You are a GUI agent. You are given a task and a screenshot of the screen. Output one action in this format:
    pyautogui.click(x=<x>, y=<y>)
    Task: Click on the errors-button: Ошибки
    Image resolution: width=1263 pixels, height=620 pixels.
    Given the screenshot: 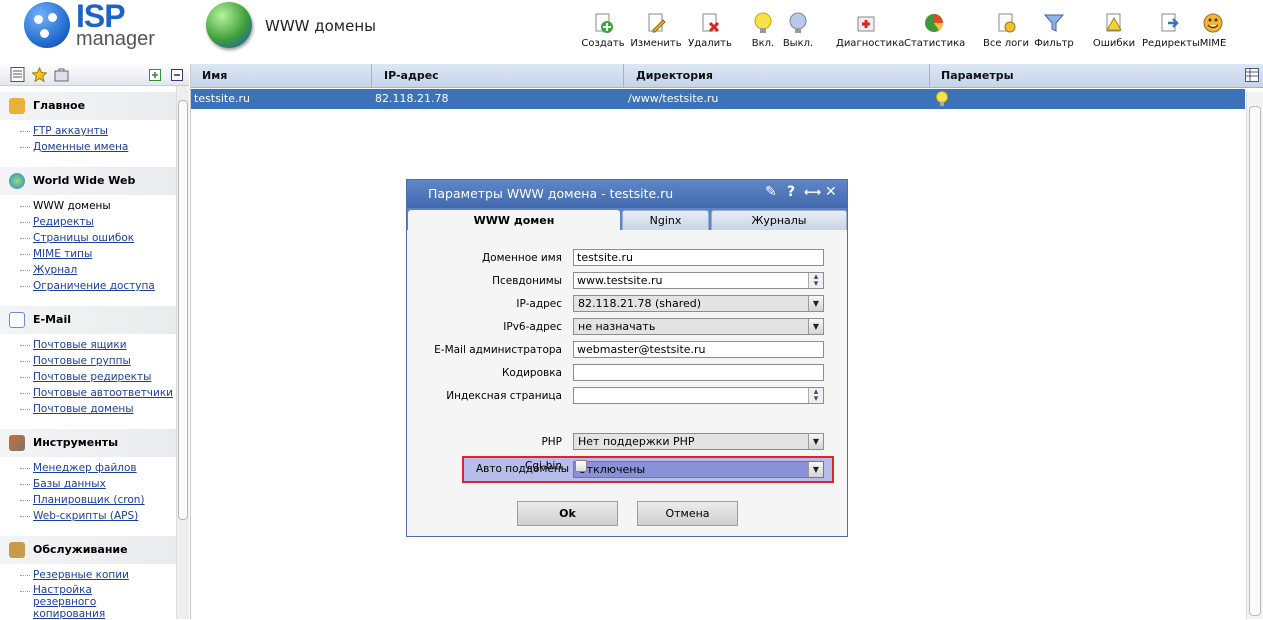 What is the action you would take?
    pyautogui.click(x=1114, y=30)
    